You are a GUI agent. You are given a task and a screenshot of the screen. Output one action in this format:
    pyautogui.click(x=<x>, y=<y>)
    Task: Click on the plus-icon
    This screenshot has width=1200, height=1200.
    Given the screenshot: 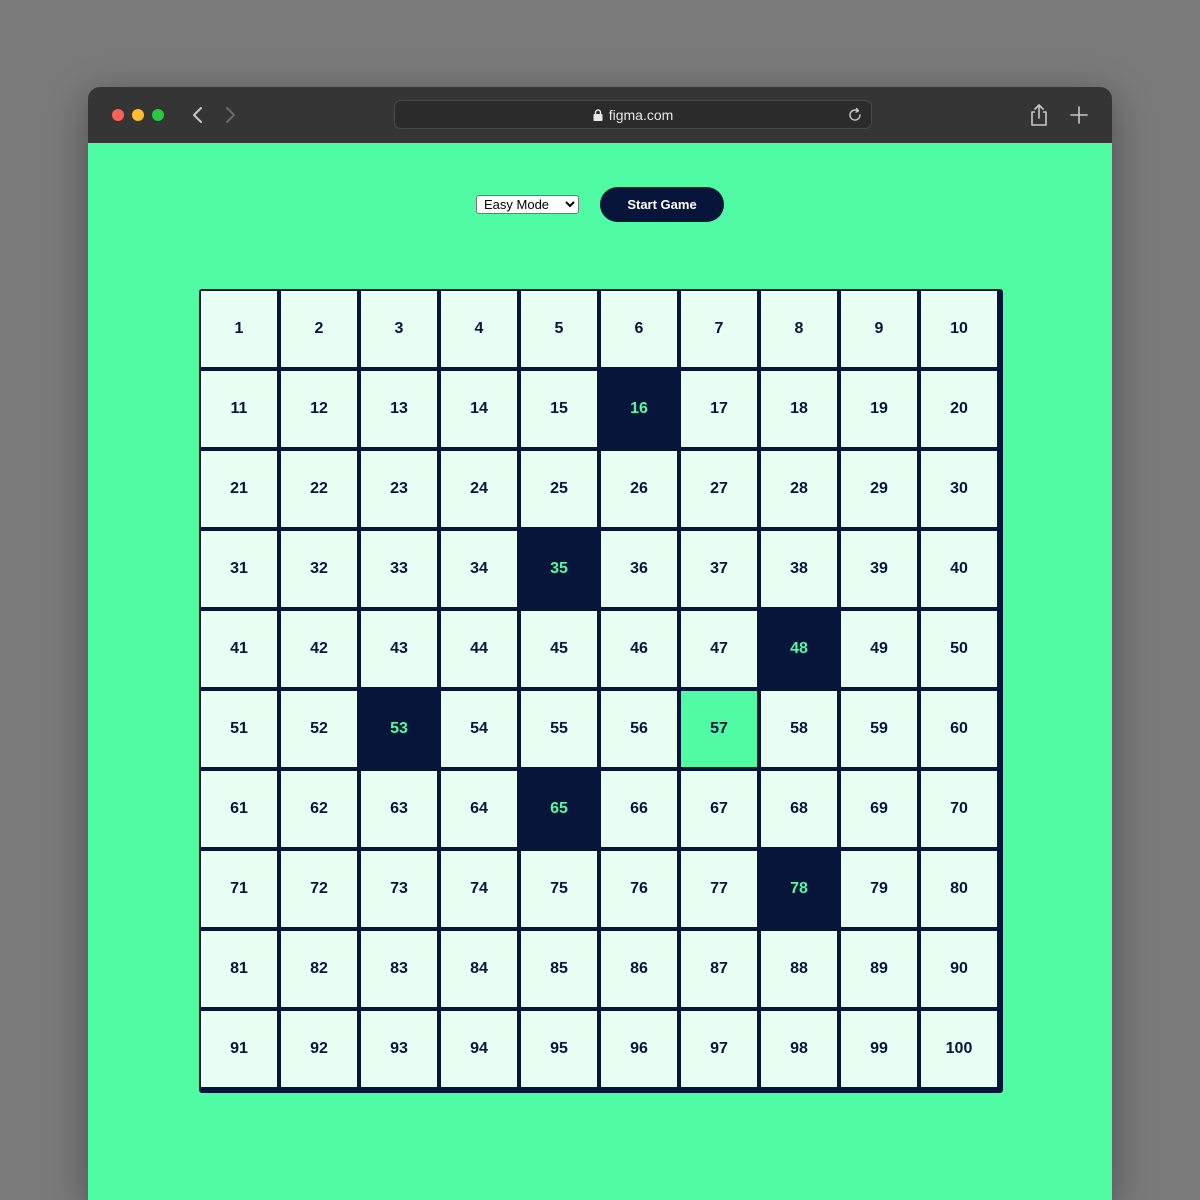 What is the action you would take?
    pyautogui.click(x=1079, y=115)
    